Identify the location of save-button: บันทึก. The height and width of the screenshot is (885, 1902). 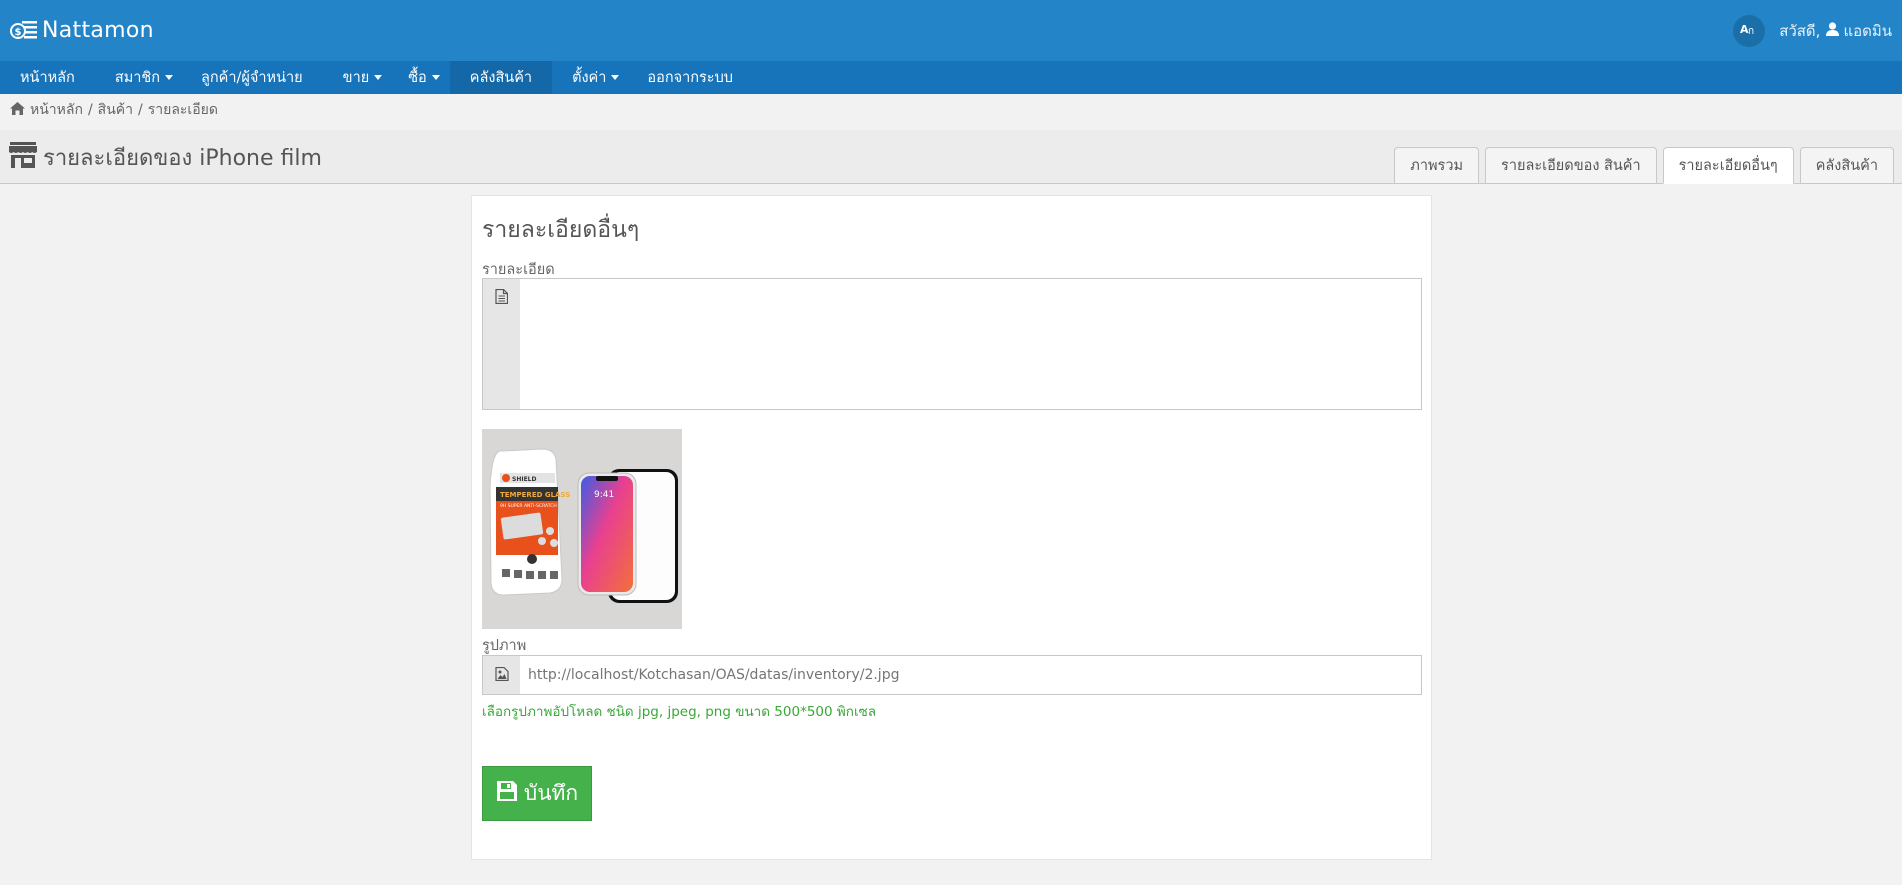
(537, 793).